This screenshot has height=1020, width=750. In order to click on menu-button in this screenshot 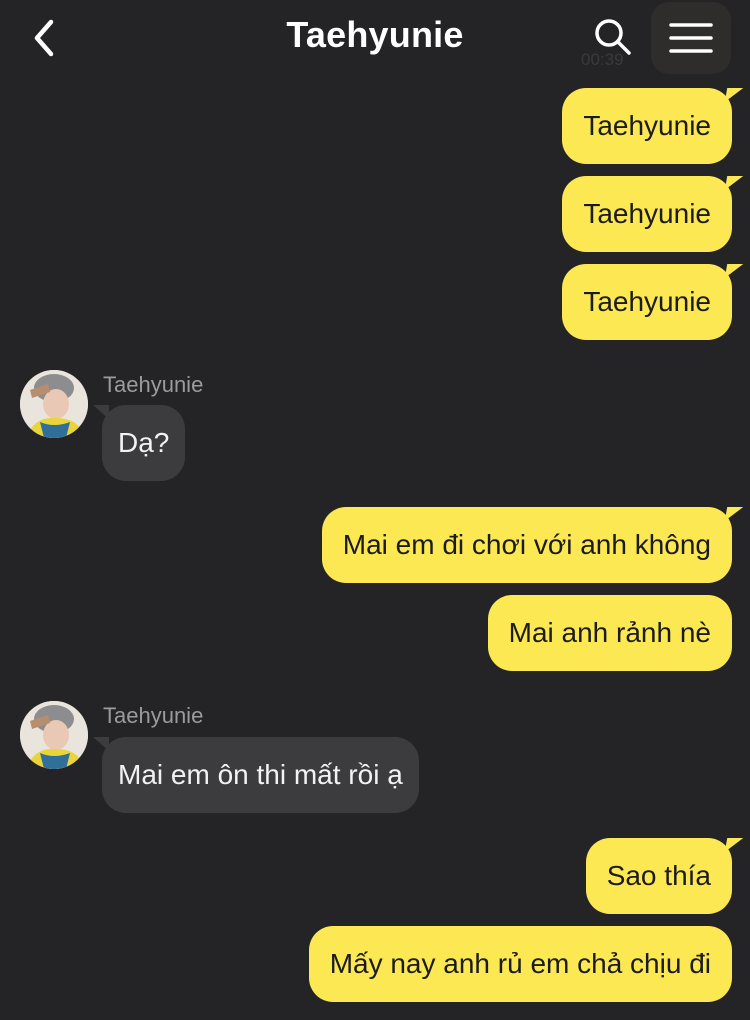, I will do `click(691, 38)`.